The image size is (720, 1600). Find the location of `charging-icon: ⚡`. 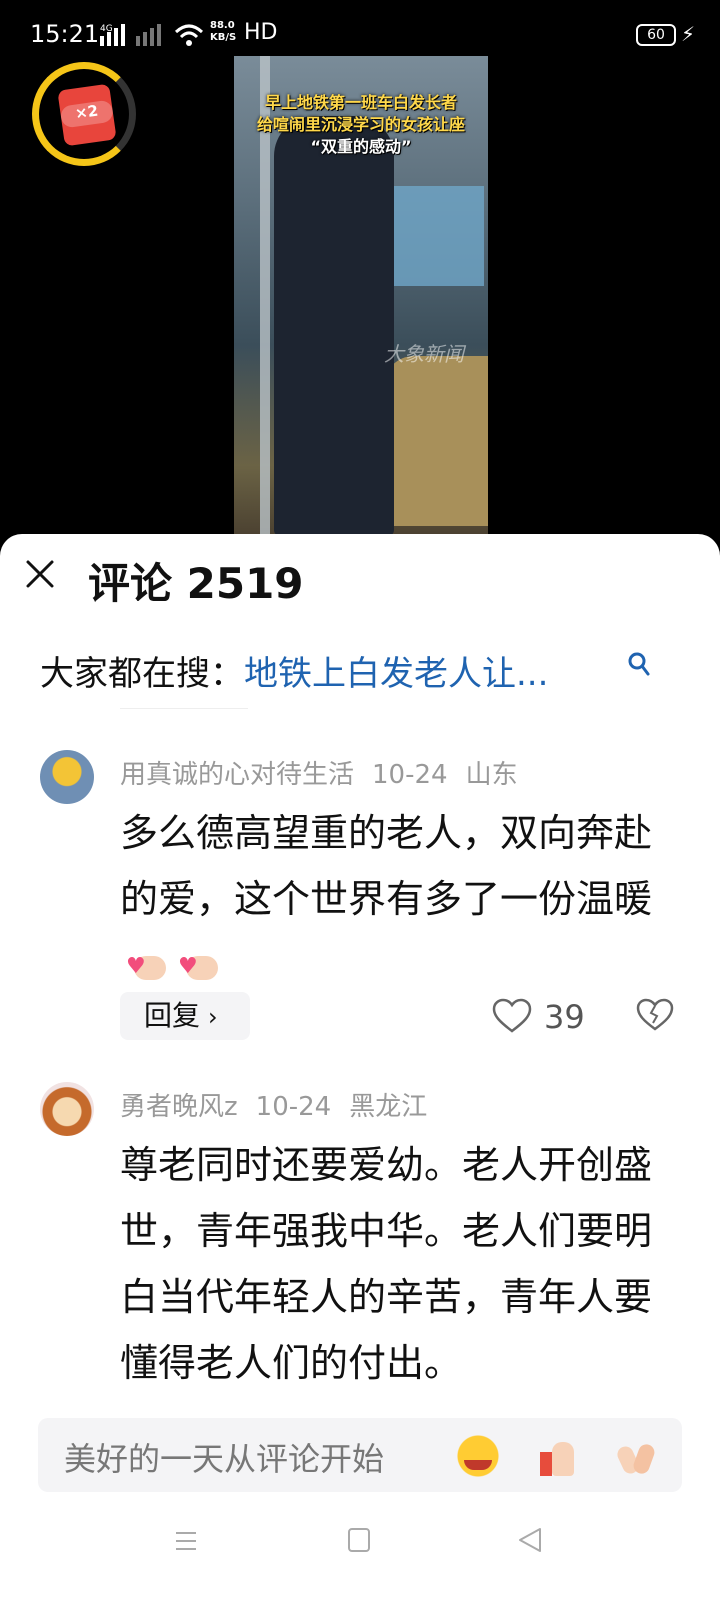

charging-icon: ⚡ is located at coordinates (688, 34).